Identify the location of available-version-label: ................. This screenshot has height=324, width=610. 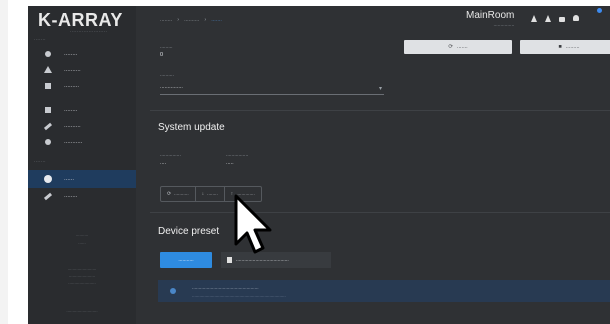
(237, 155).